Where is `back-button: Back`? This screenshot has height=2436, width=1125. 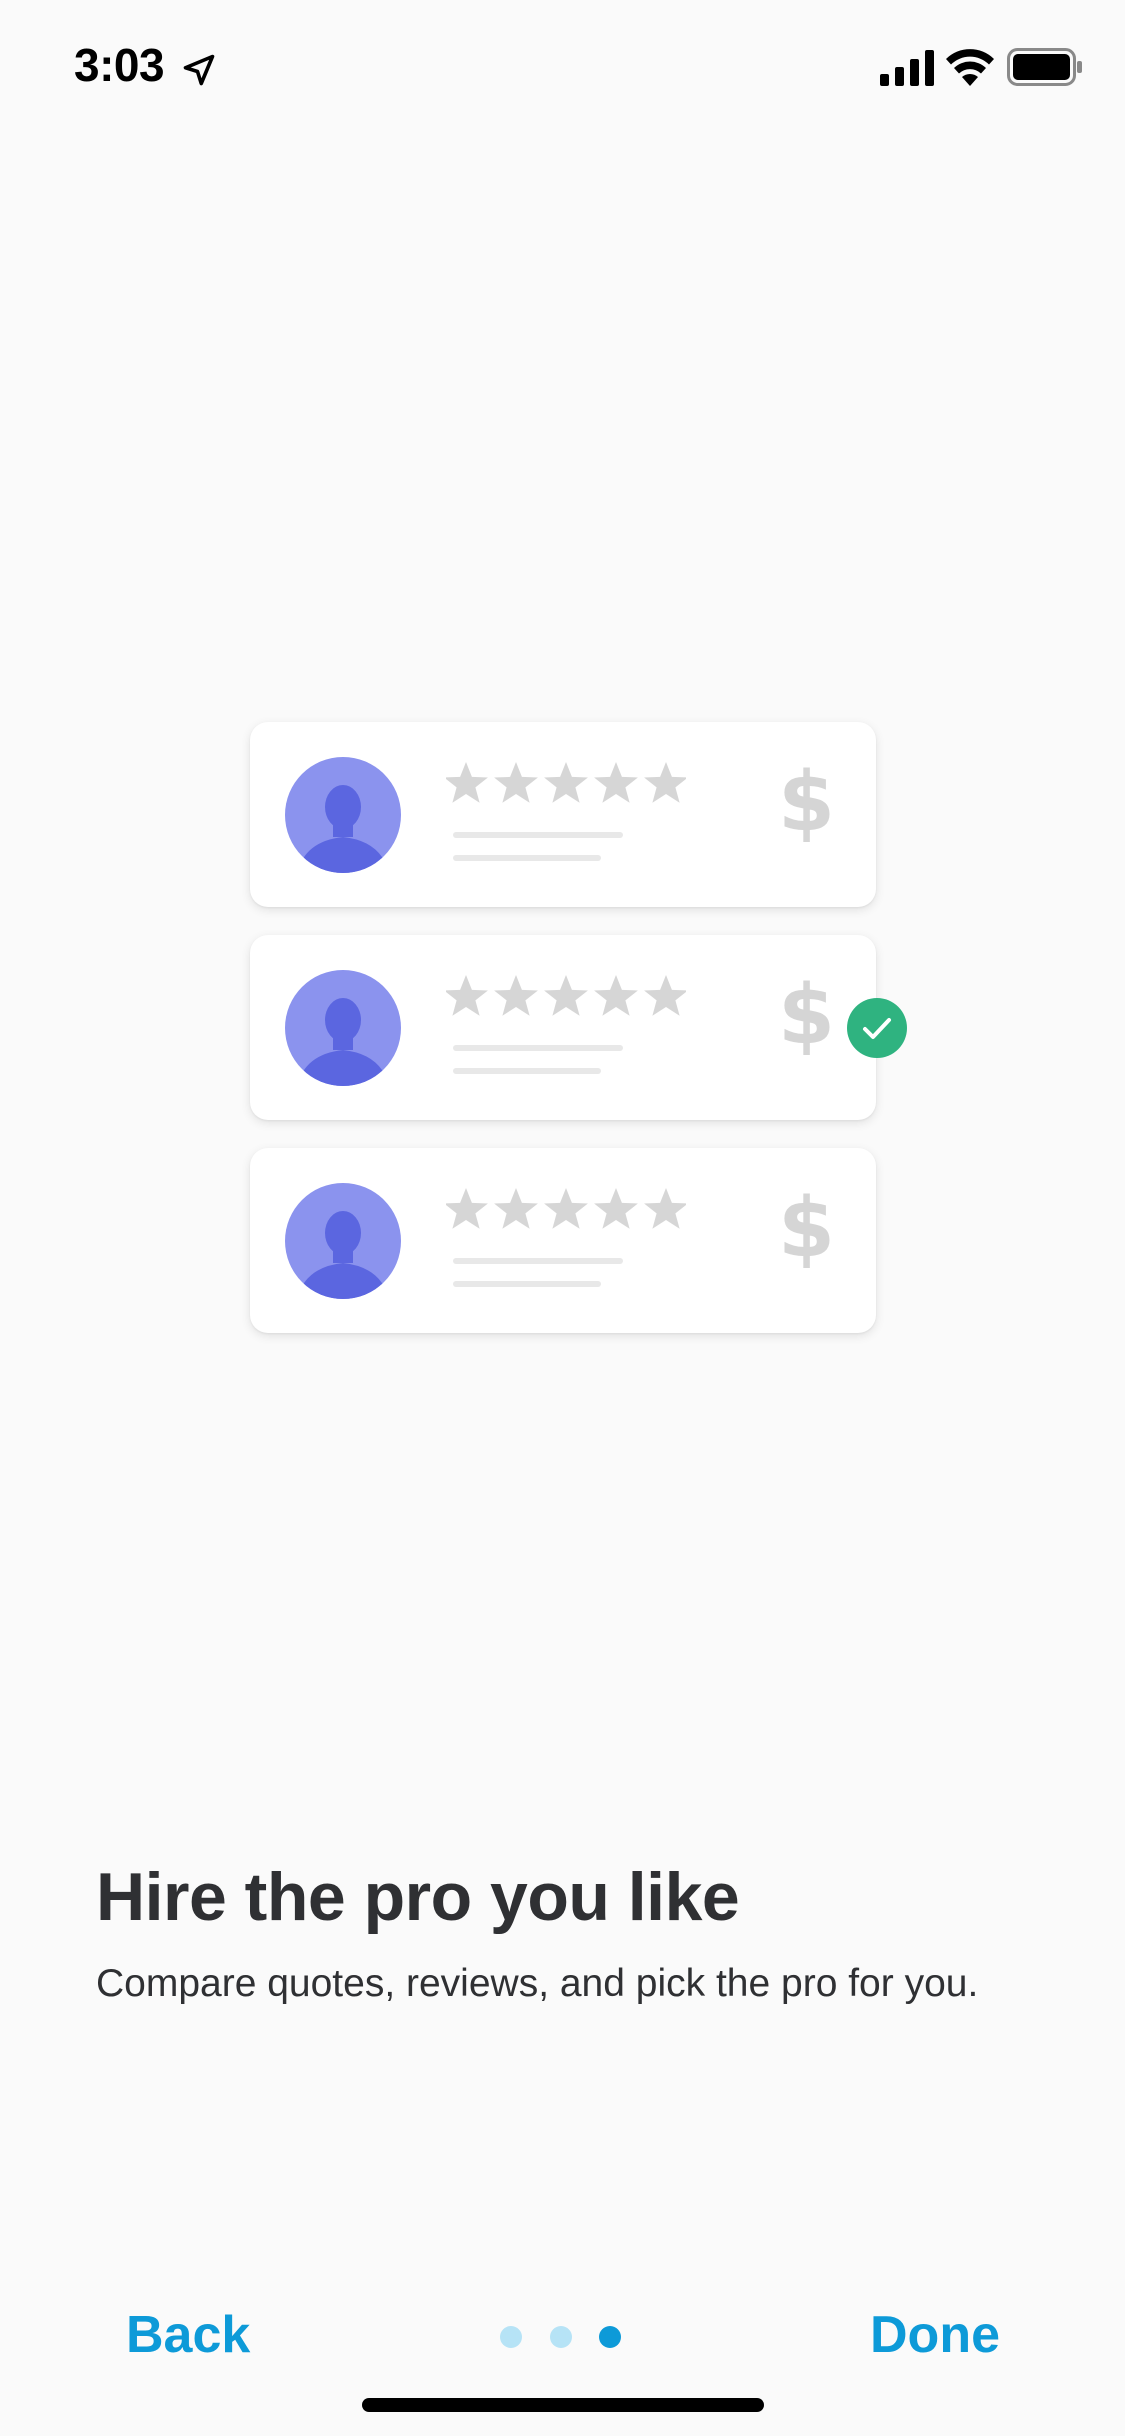 back-button: Back is located at coordinates (188, 2335).